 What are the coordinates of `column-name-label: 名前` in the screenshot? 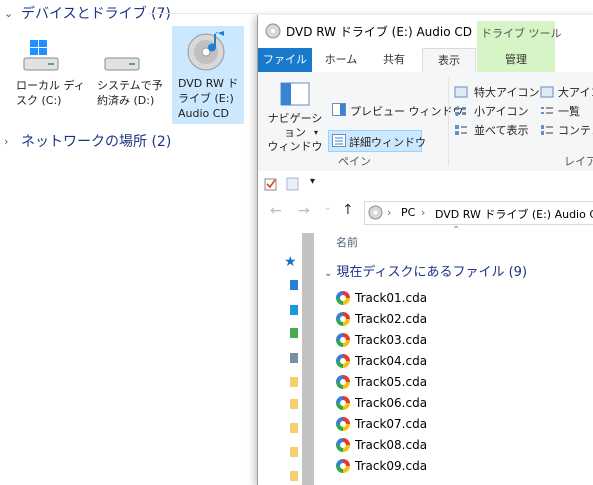 It's located at (347, 242).